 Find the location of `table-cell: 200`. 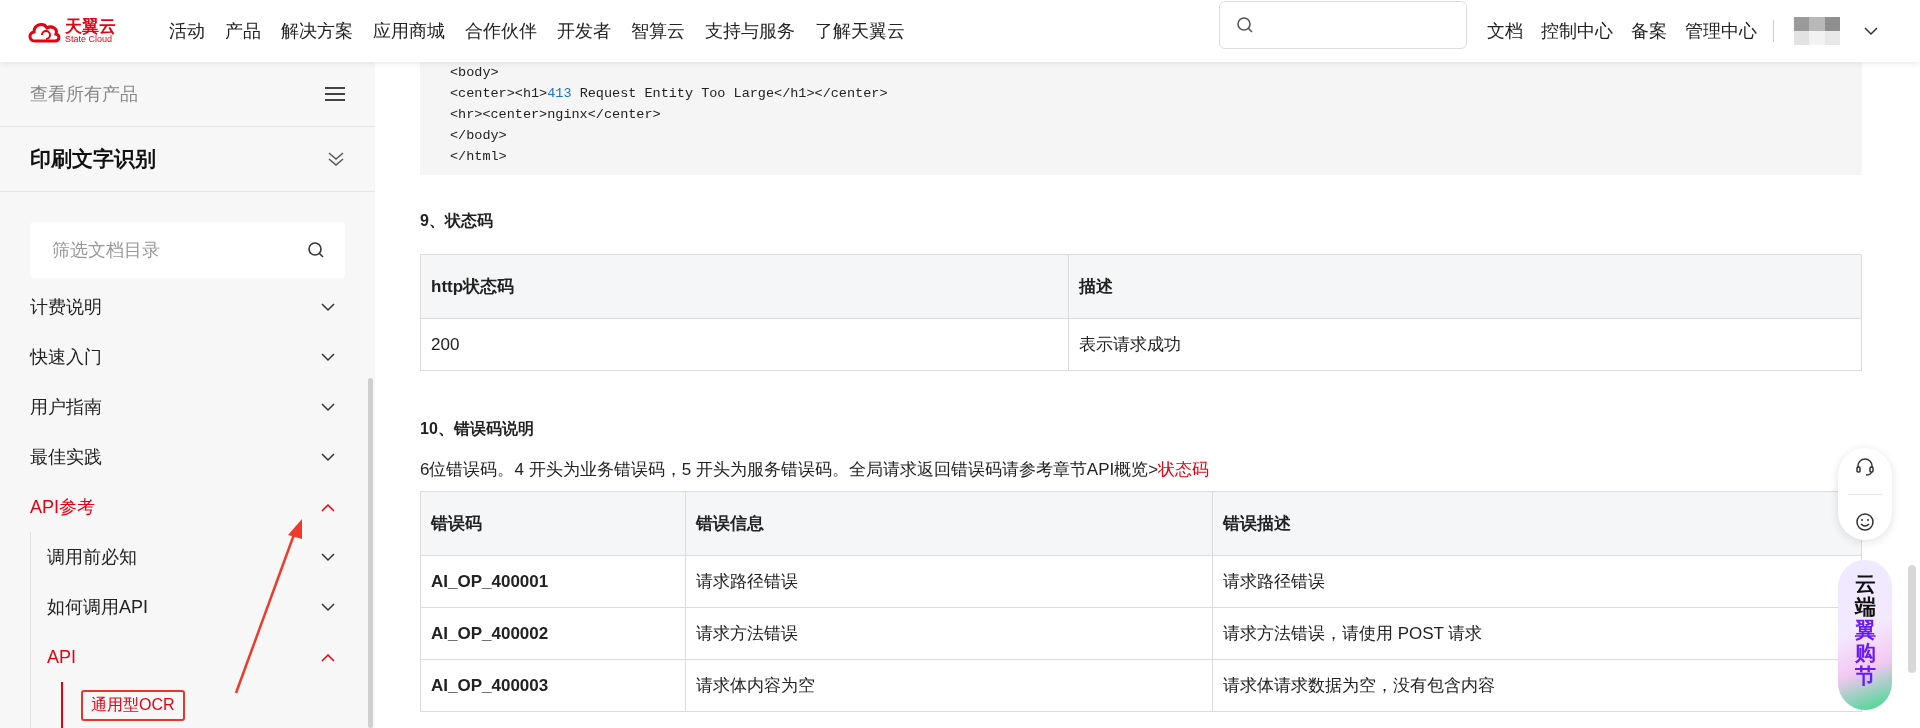

table-cell: 200 is located at coordinates (744, 344).